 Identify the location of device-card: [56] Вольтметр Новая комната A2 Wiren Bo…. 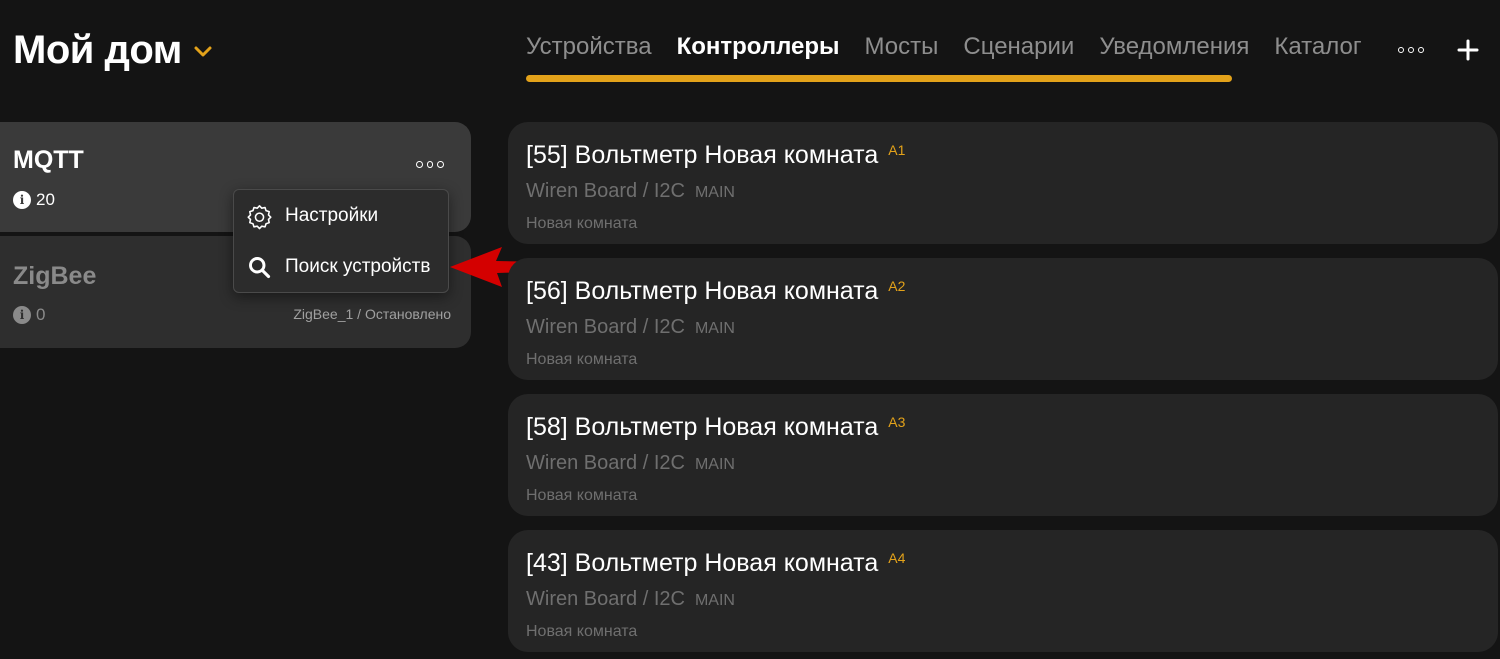
(1003, 319).